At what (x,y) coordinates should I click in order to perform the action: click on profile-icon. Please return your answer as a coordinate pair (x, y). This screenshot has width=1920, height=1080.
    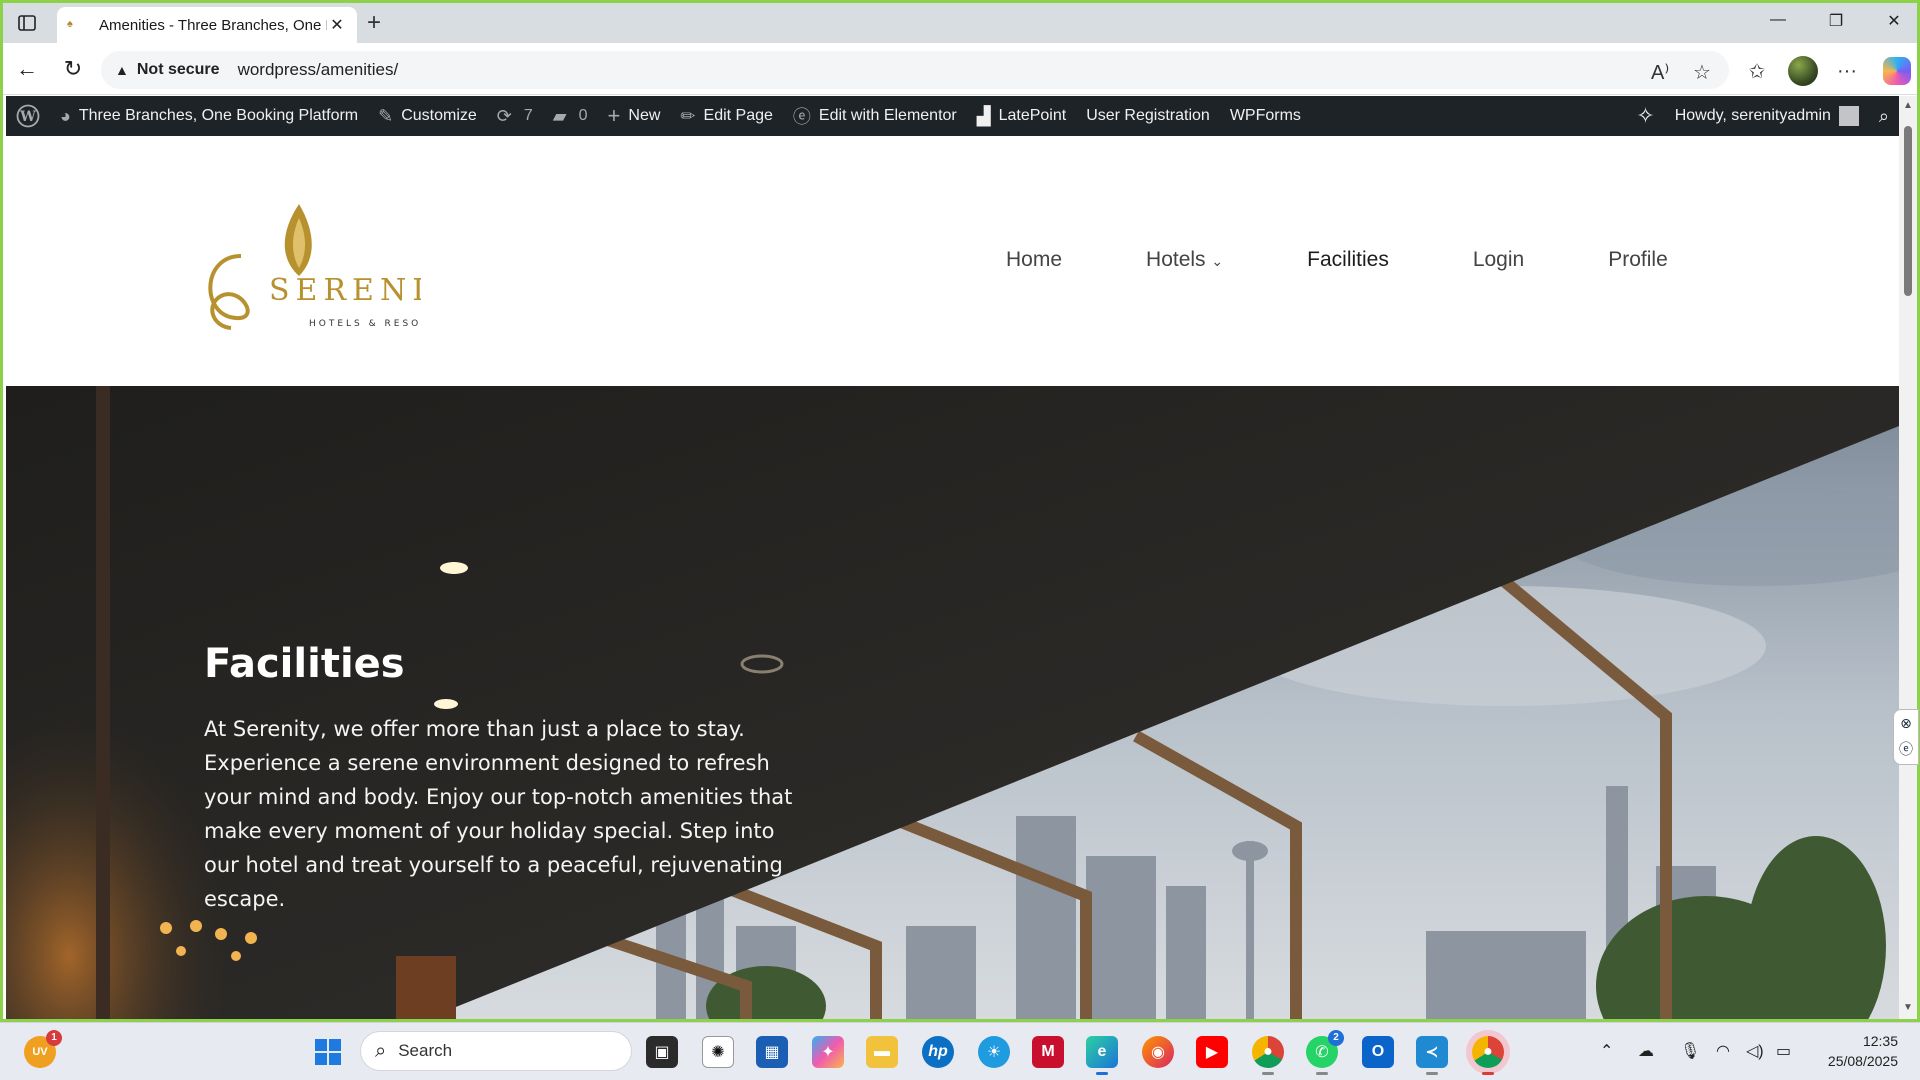
    Looking at the image, I should click on (1803, 71).